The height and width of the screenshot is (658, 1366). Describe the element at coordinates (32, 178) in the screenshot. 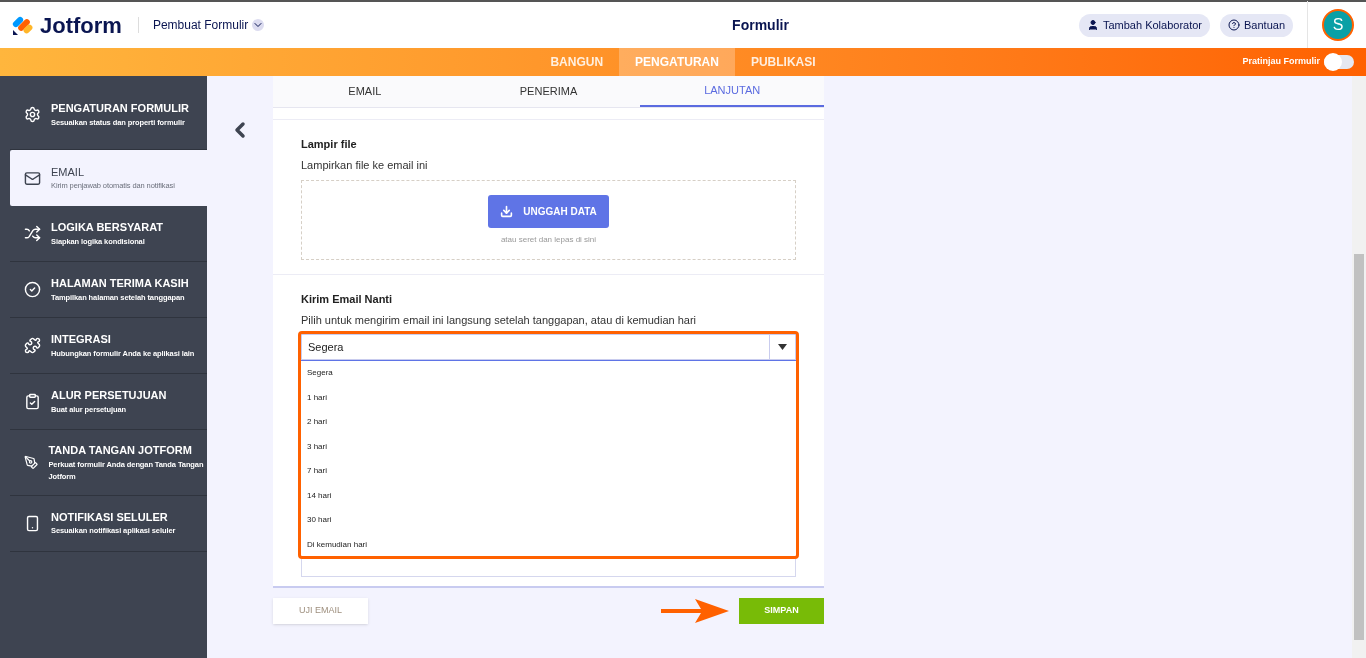

I see `envelope-icon` at that location.